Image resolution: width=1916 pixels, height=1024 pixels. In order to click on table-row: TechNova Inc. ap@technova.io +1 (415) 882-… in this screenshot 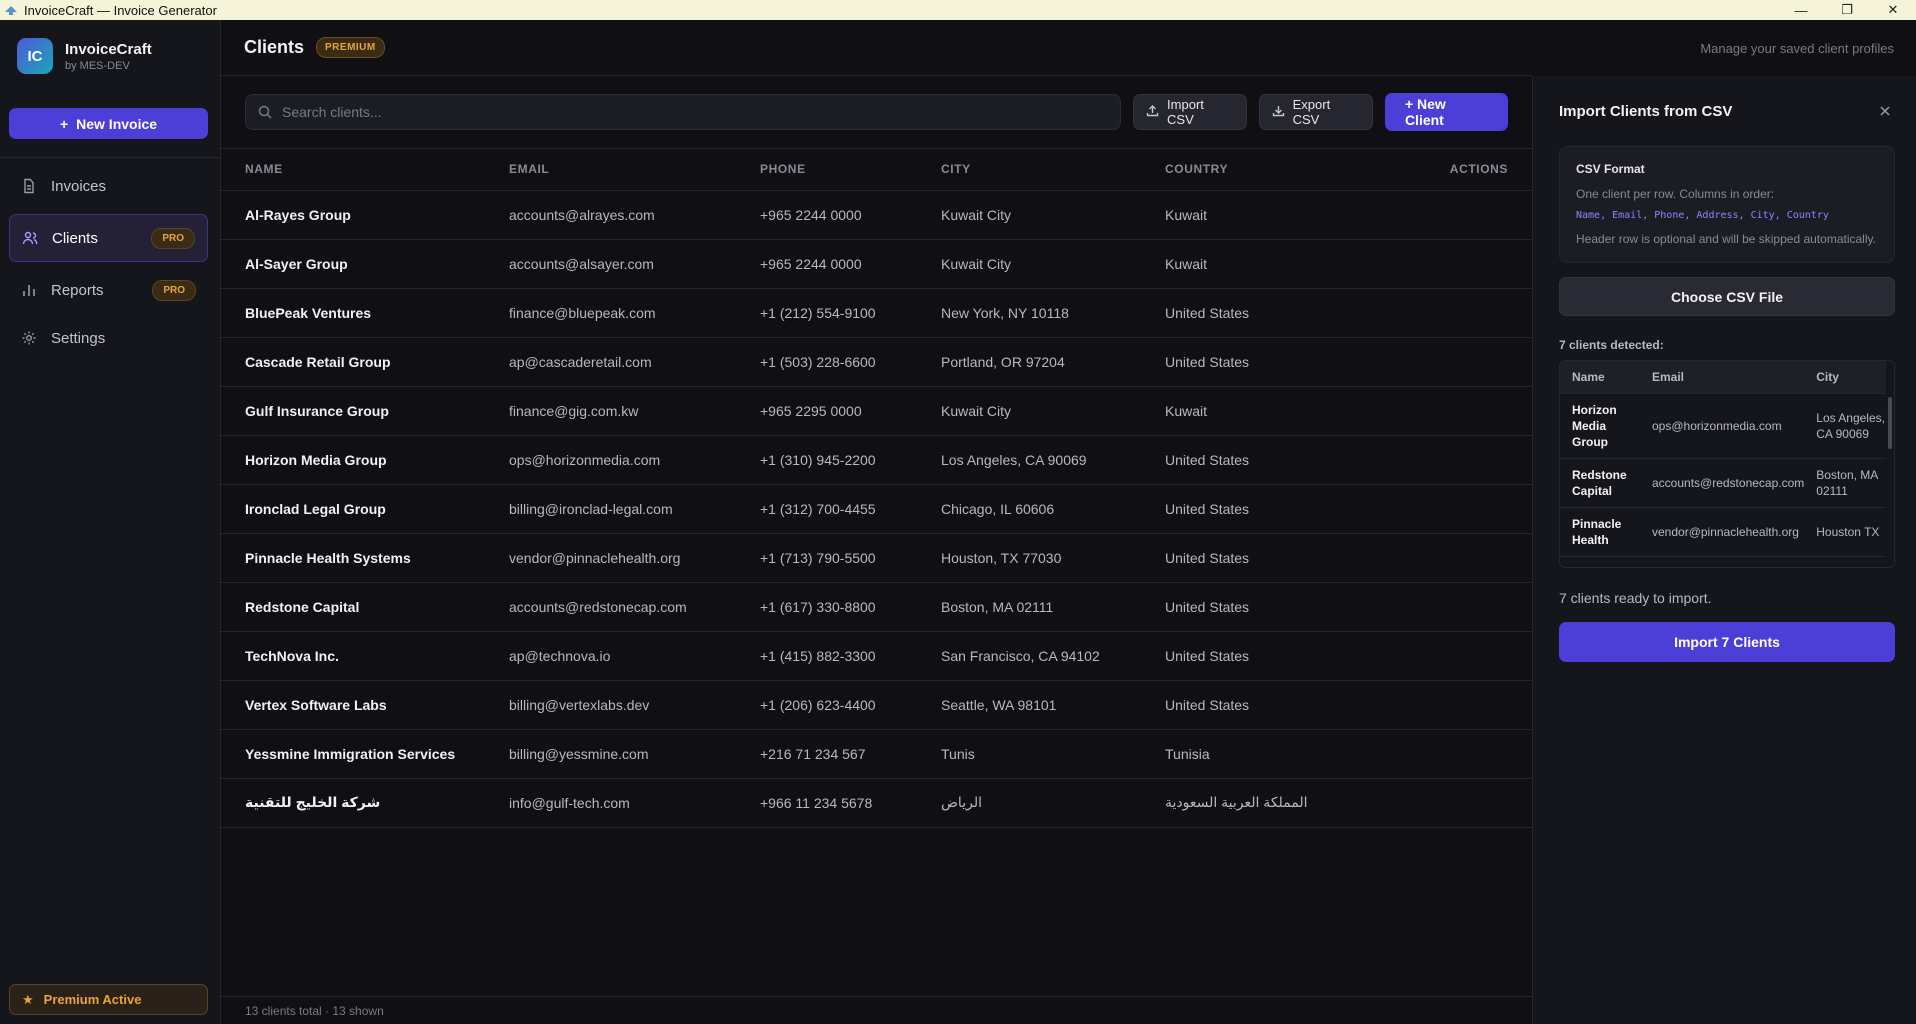, I will do `click(876, 656)`.